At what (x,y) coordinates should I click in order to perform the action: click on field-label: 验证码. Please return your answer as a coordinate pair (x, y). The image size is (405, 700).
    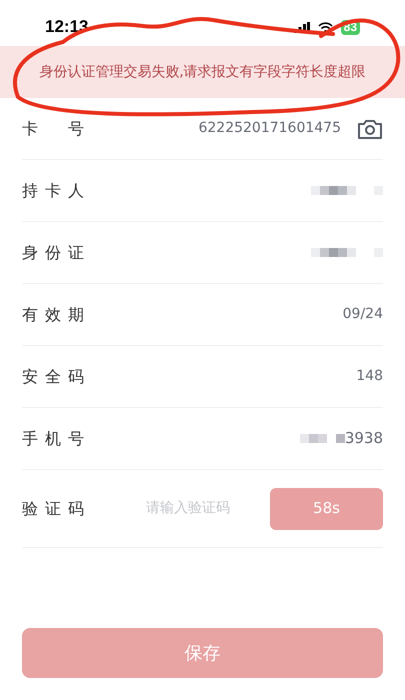
    Looking at the image, I should click on (53, 509).